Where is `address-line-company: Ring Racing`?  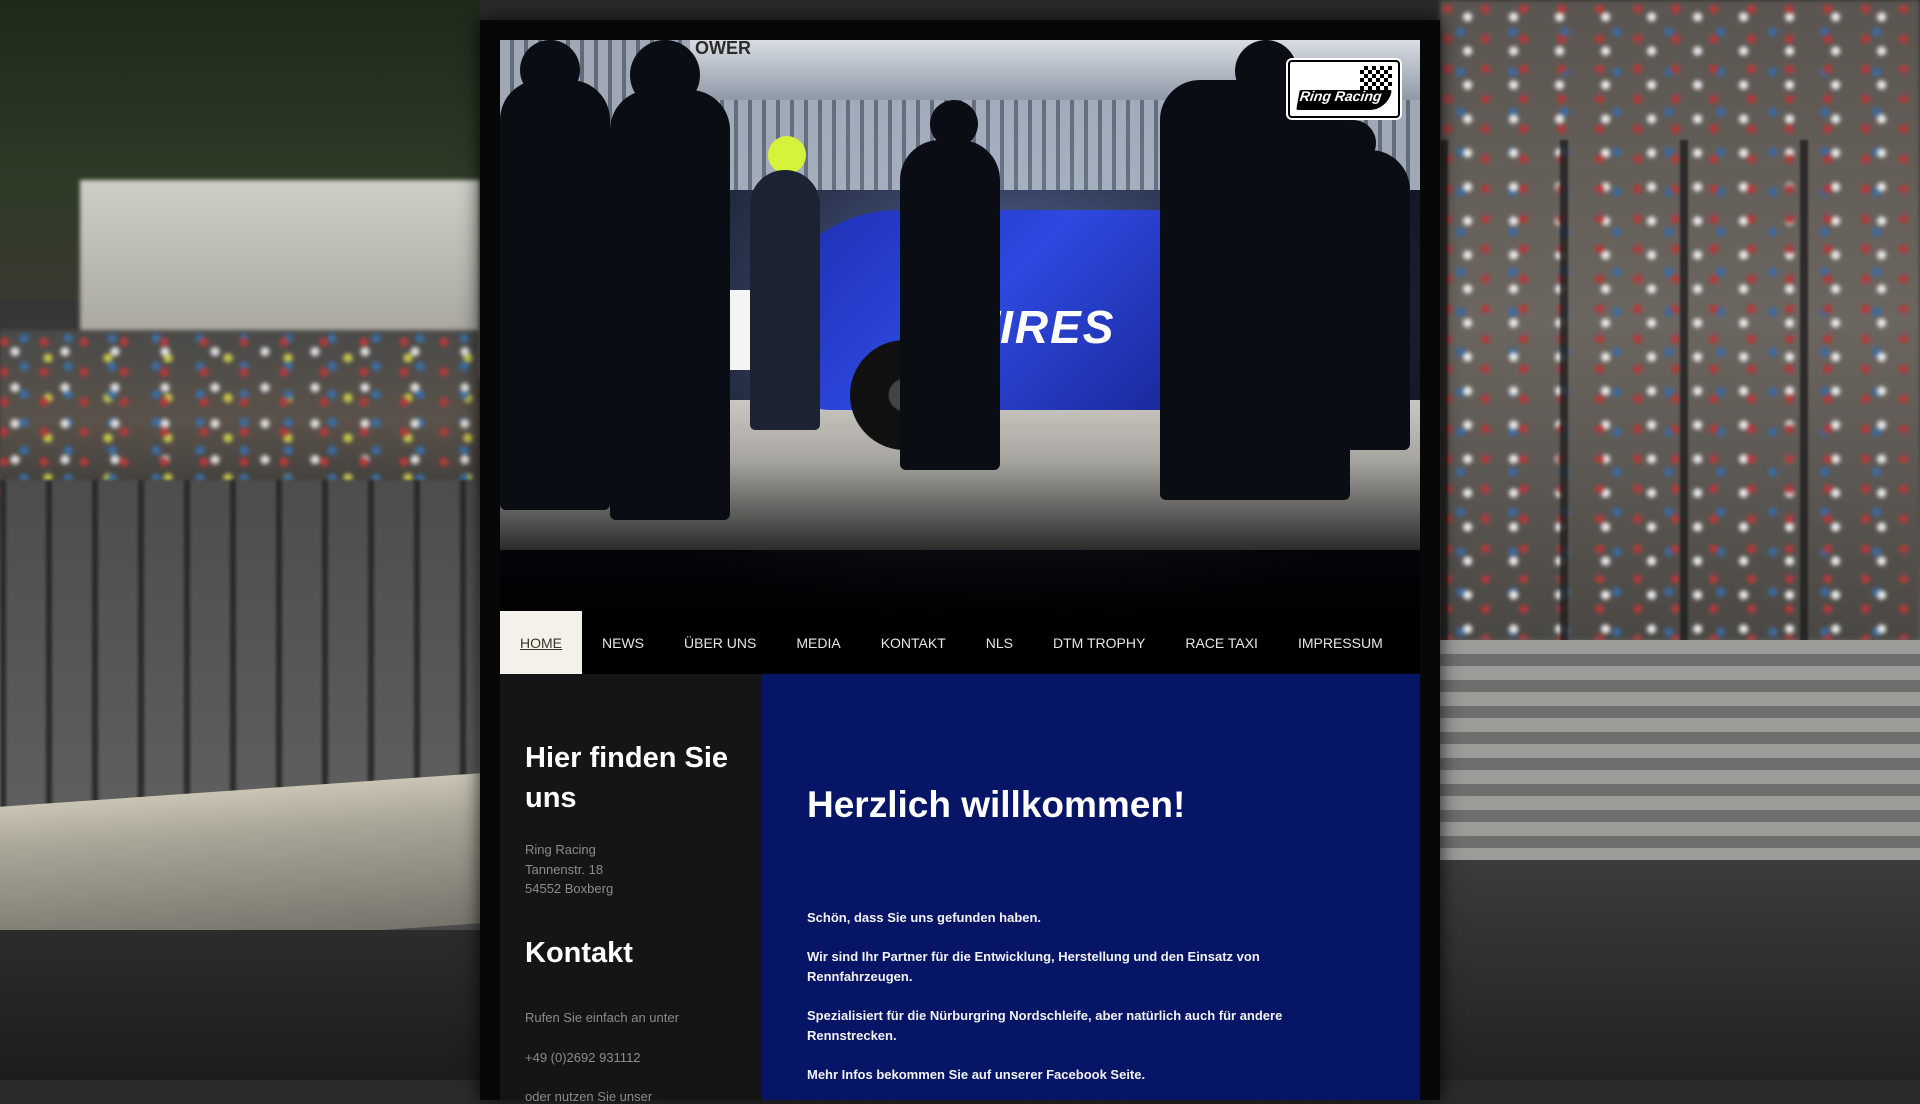 address-line-company: Ring Racing is located at coordinates (560, 849).